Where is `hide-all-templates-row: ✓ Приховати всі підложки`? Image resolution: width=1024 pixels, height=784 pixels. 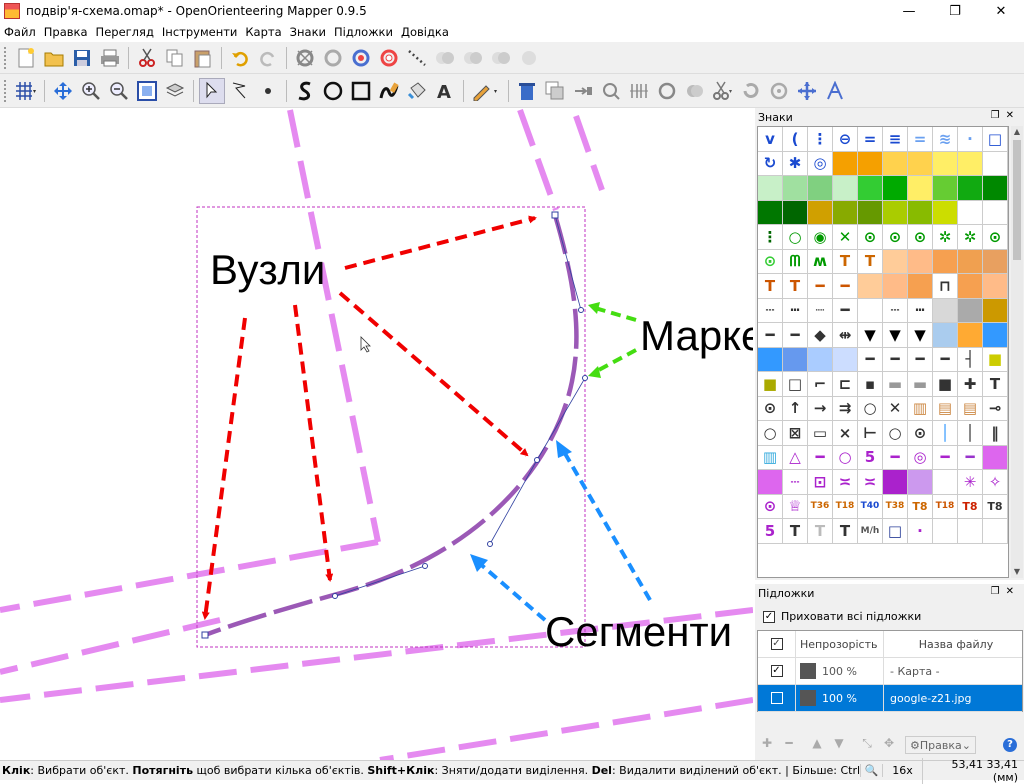 hide-all-templates-row: ✓ Приховати всі підложки is located at coordinates (842, 616).